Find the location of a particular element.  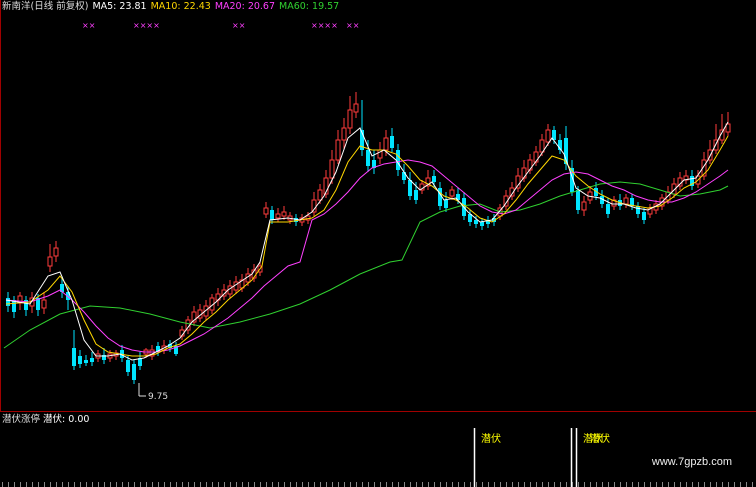

ma10-label: MA10: 22.43 is located at coordinates (180, 6).